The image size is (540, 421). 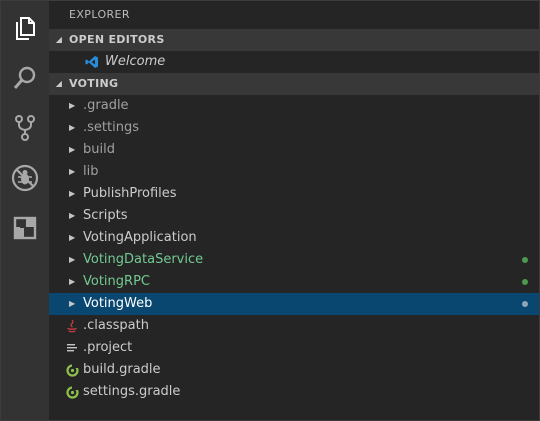 What do you see at coordinates (116, 281) in the screenshot?
I see `folder-label: VotingRPC` at bounding box center [116, 281].